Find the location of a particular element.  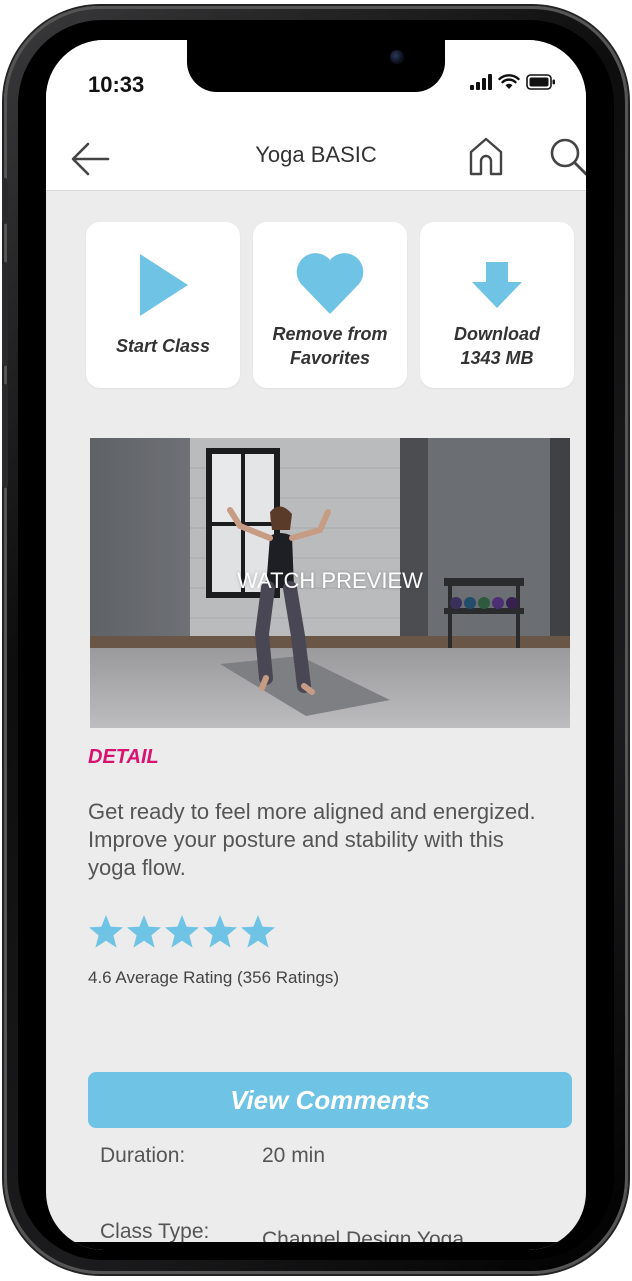

nav-bar: Yoga BASIC is located at coordinates (316, 159).